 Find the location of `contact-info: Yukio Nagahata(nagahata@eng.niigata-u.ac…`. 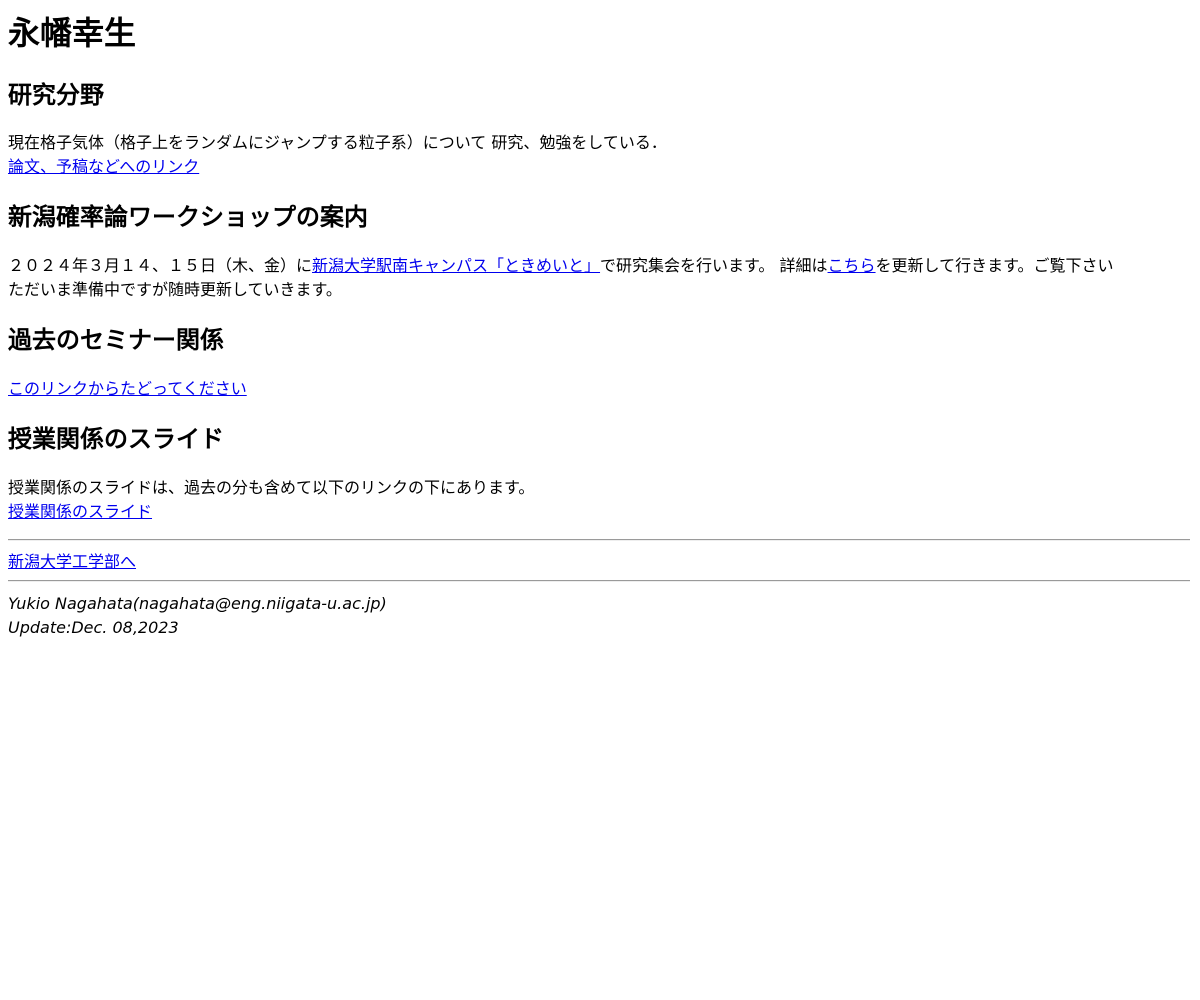

contact-info: Yukio Nagahata(nagahata@eng.niigata-u.ac… is located at coordinates (197, 603).